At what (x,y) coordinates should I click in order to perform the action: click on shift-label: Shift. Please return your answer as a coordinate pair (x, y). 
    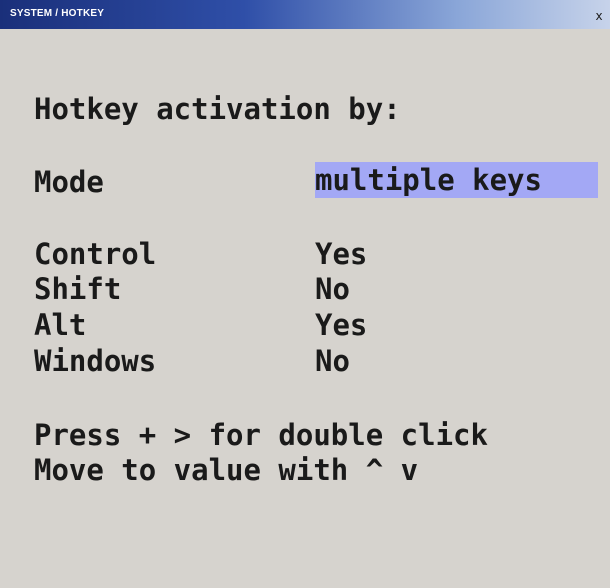
    Looking at the image, I should click on (78, 289).